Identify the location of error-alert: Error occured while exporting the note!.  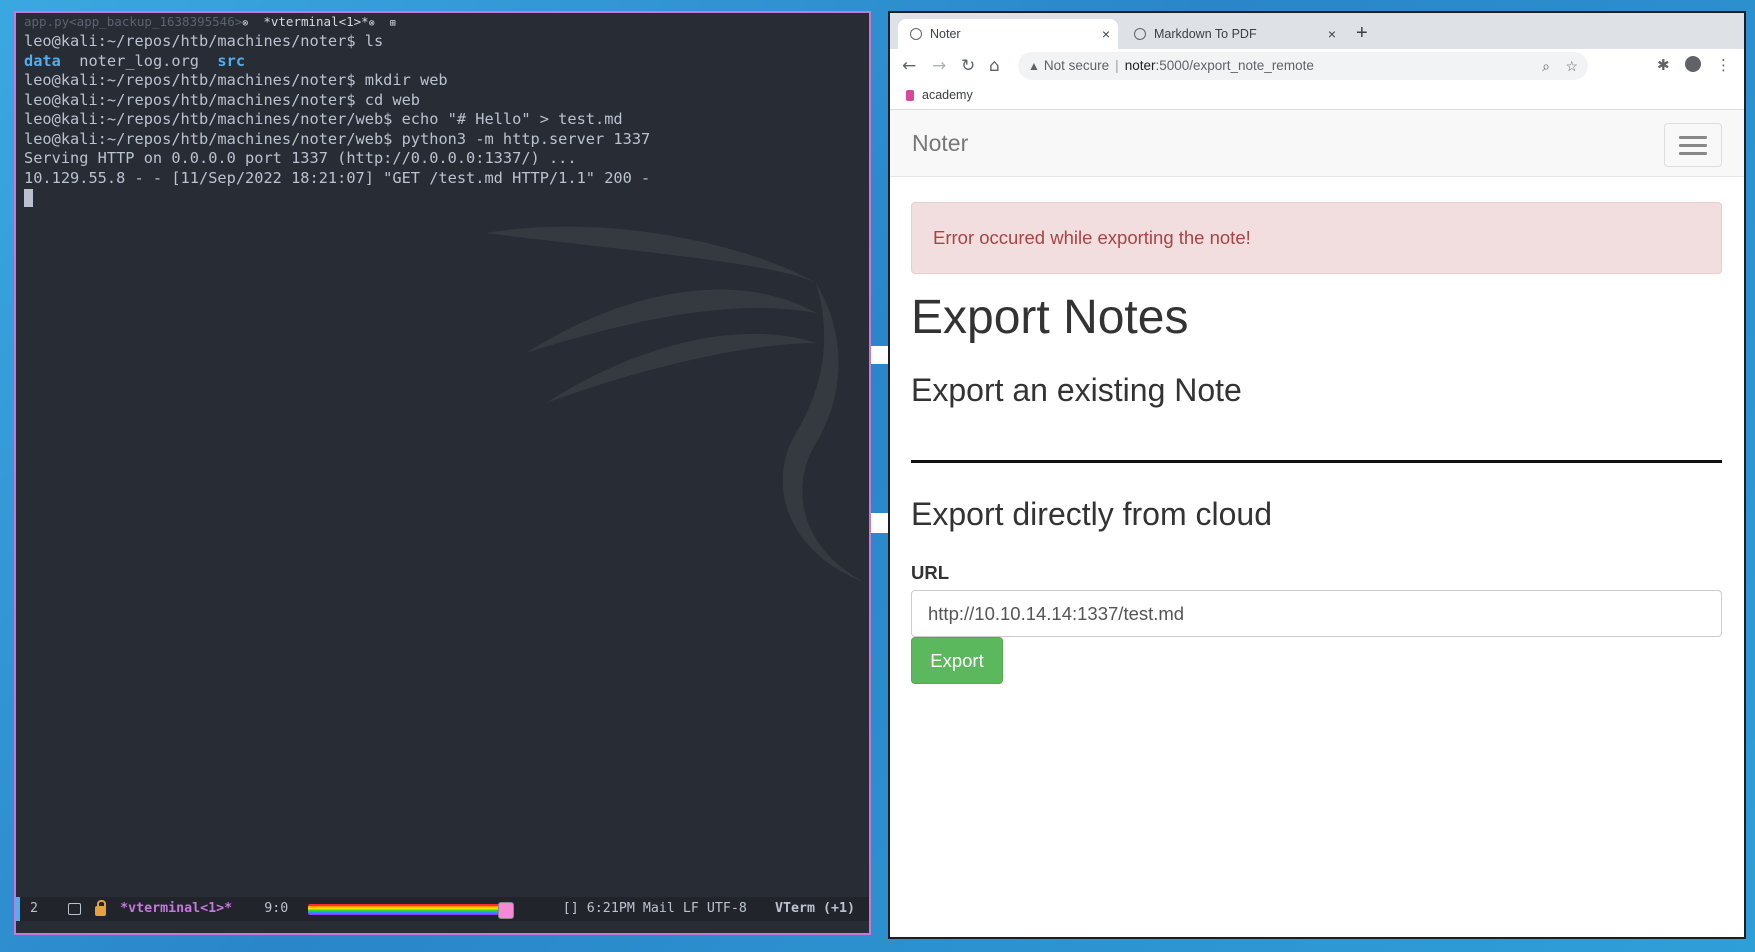
(1316, 238).